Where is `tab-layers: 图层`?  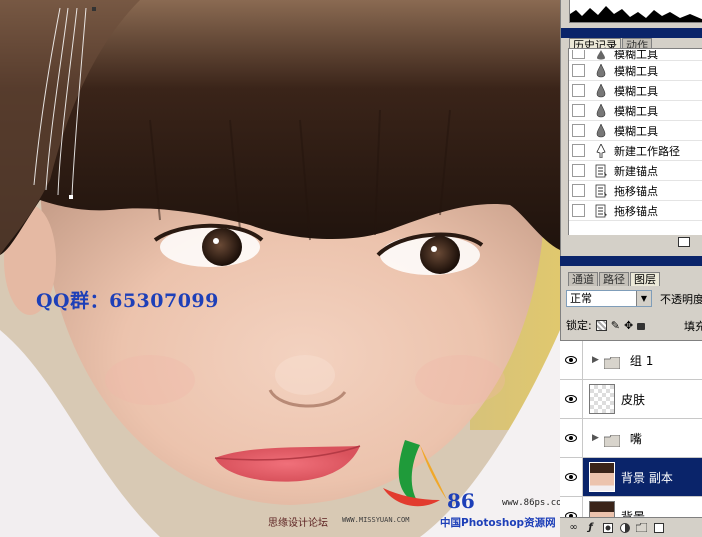 tab-layers: 图层 is located at coordinates (645, 279).